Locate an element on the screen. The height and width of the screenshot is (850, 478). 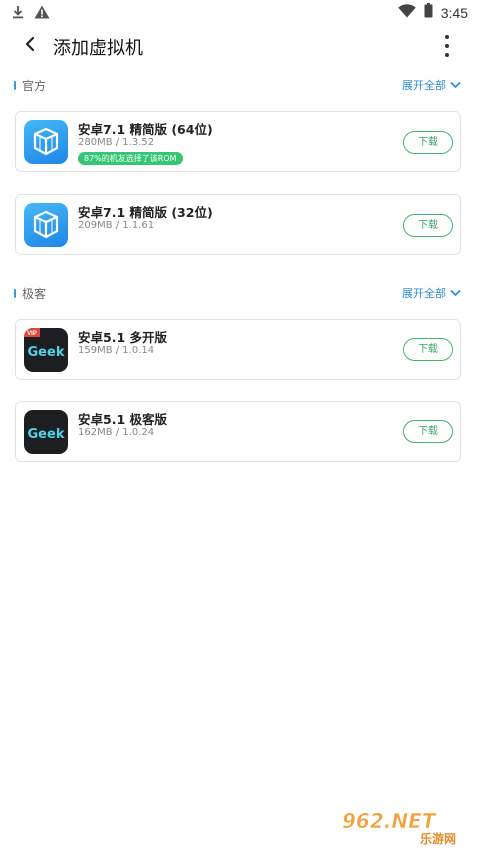
site-watermark-logo: 962.NET 乐游网 is located at coordinates (406, 826).